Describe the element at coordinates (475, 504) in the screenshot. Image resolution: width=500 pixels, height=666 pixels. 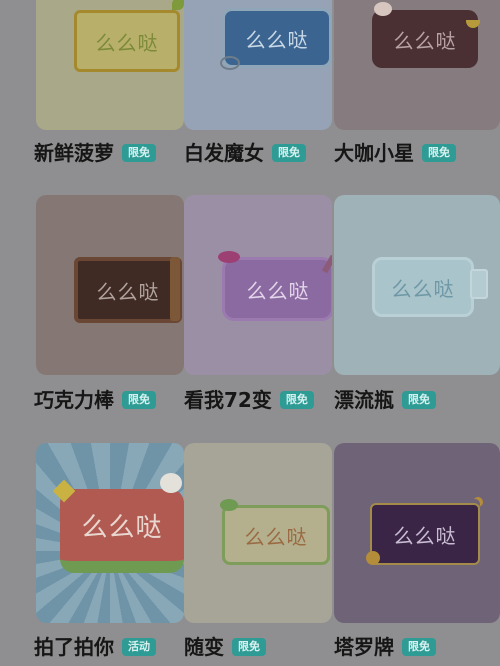
I see `moon-icon` at that location.